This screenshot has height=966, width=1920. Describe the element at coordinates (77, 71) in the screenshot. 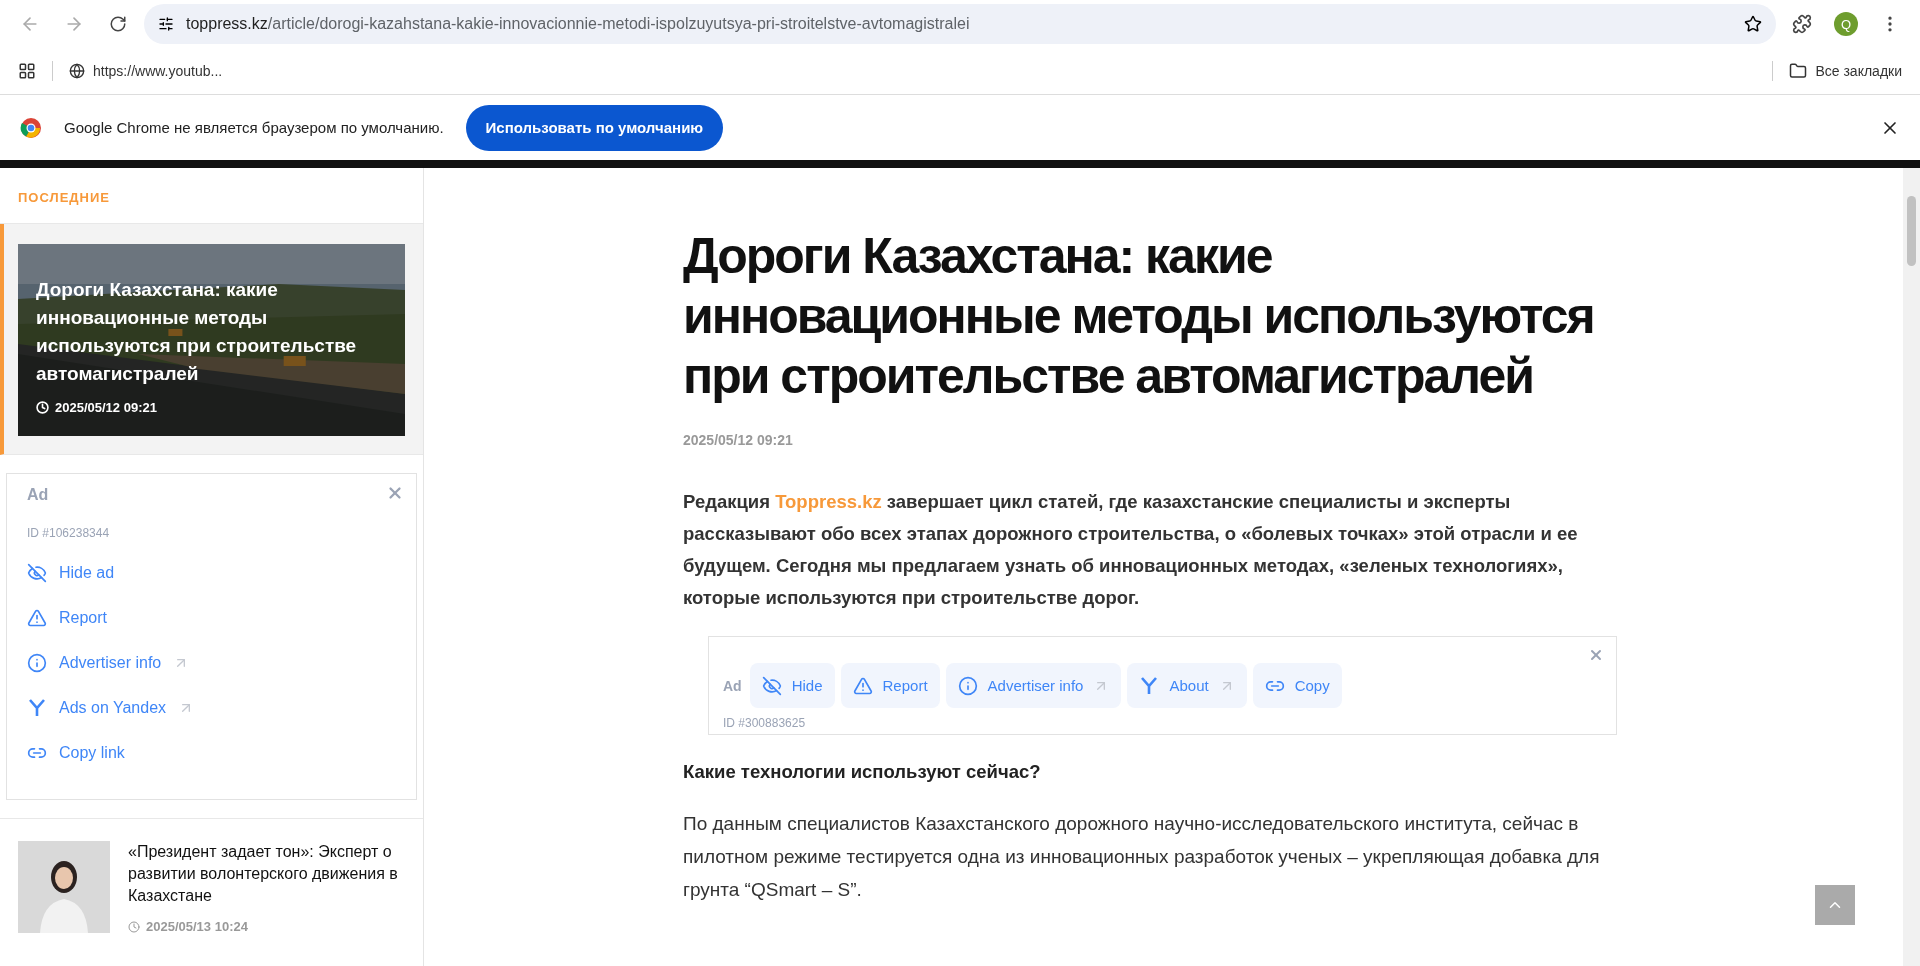

I see `globe-icon` at that location.